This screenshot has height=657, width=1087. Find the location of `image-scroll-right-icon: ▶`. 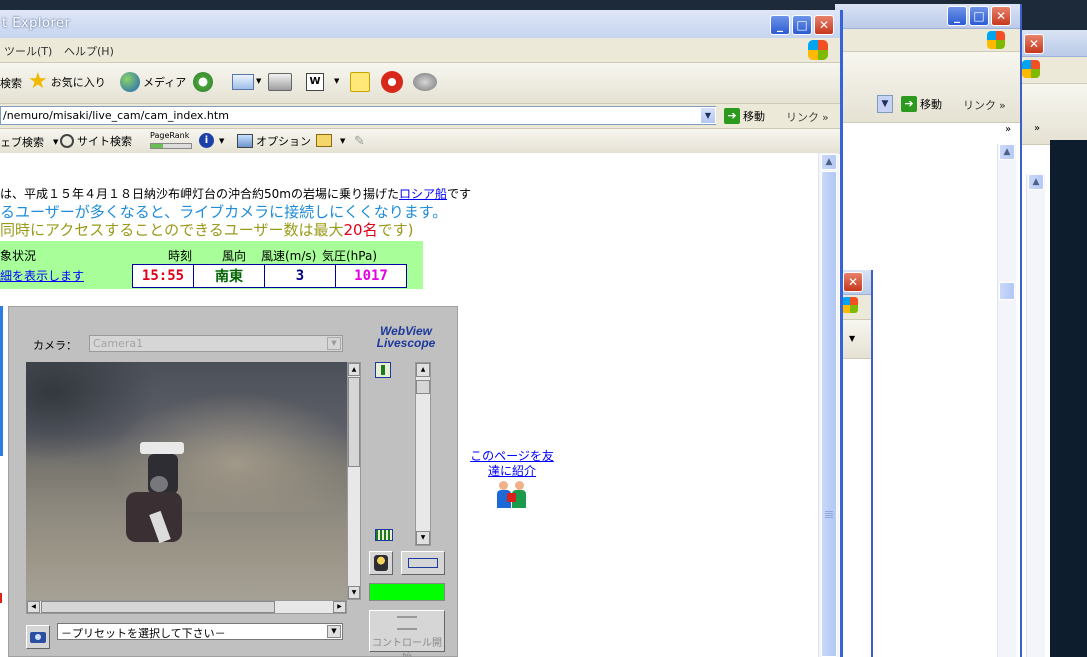

image-scroll-right-icon: ▶ is located at coordinates (339, 607).